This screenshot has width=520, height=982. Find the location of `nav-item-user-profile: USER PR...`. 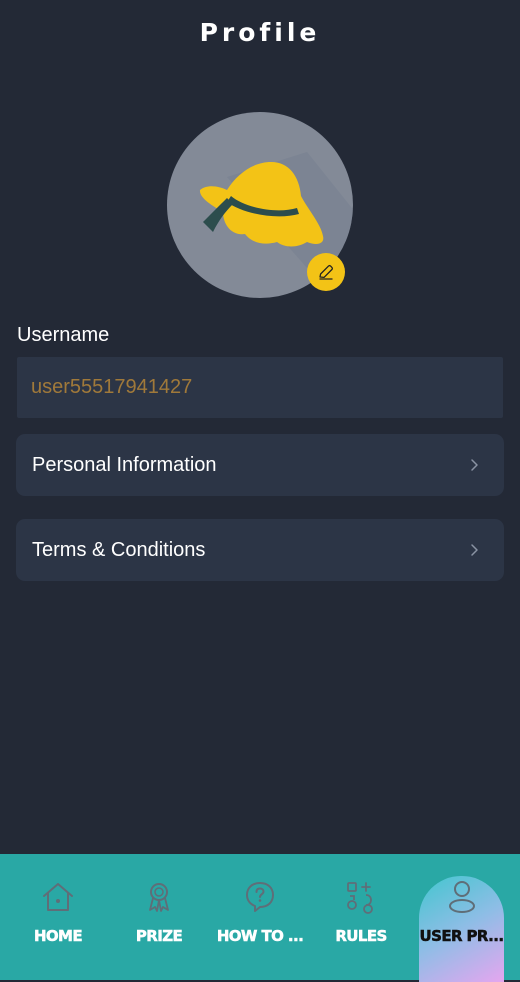

nav-item-user-profile: USER PR... is located at coordinates (461, 917).